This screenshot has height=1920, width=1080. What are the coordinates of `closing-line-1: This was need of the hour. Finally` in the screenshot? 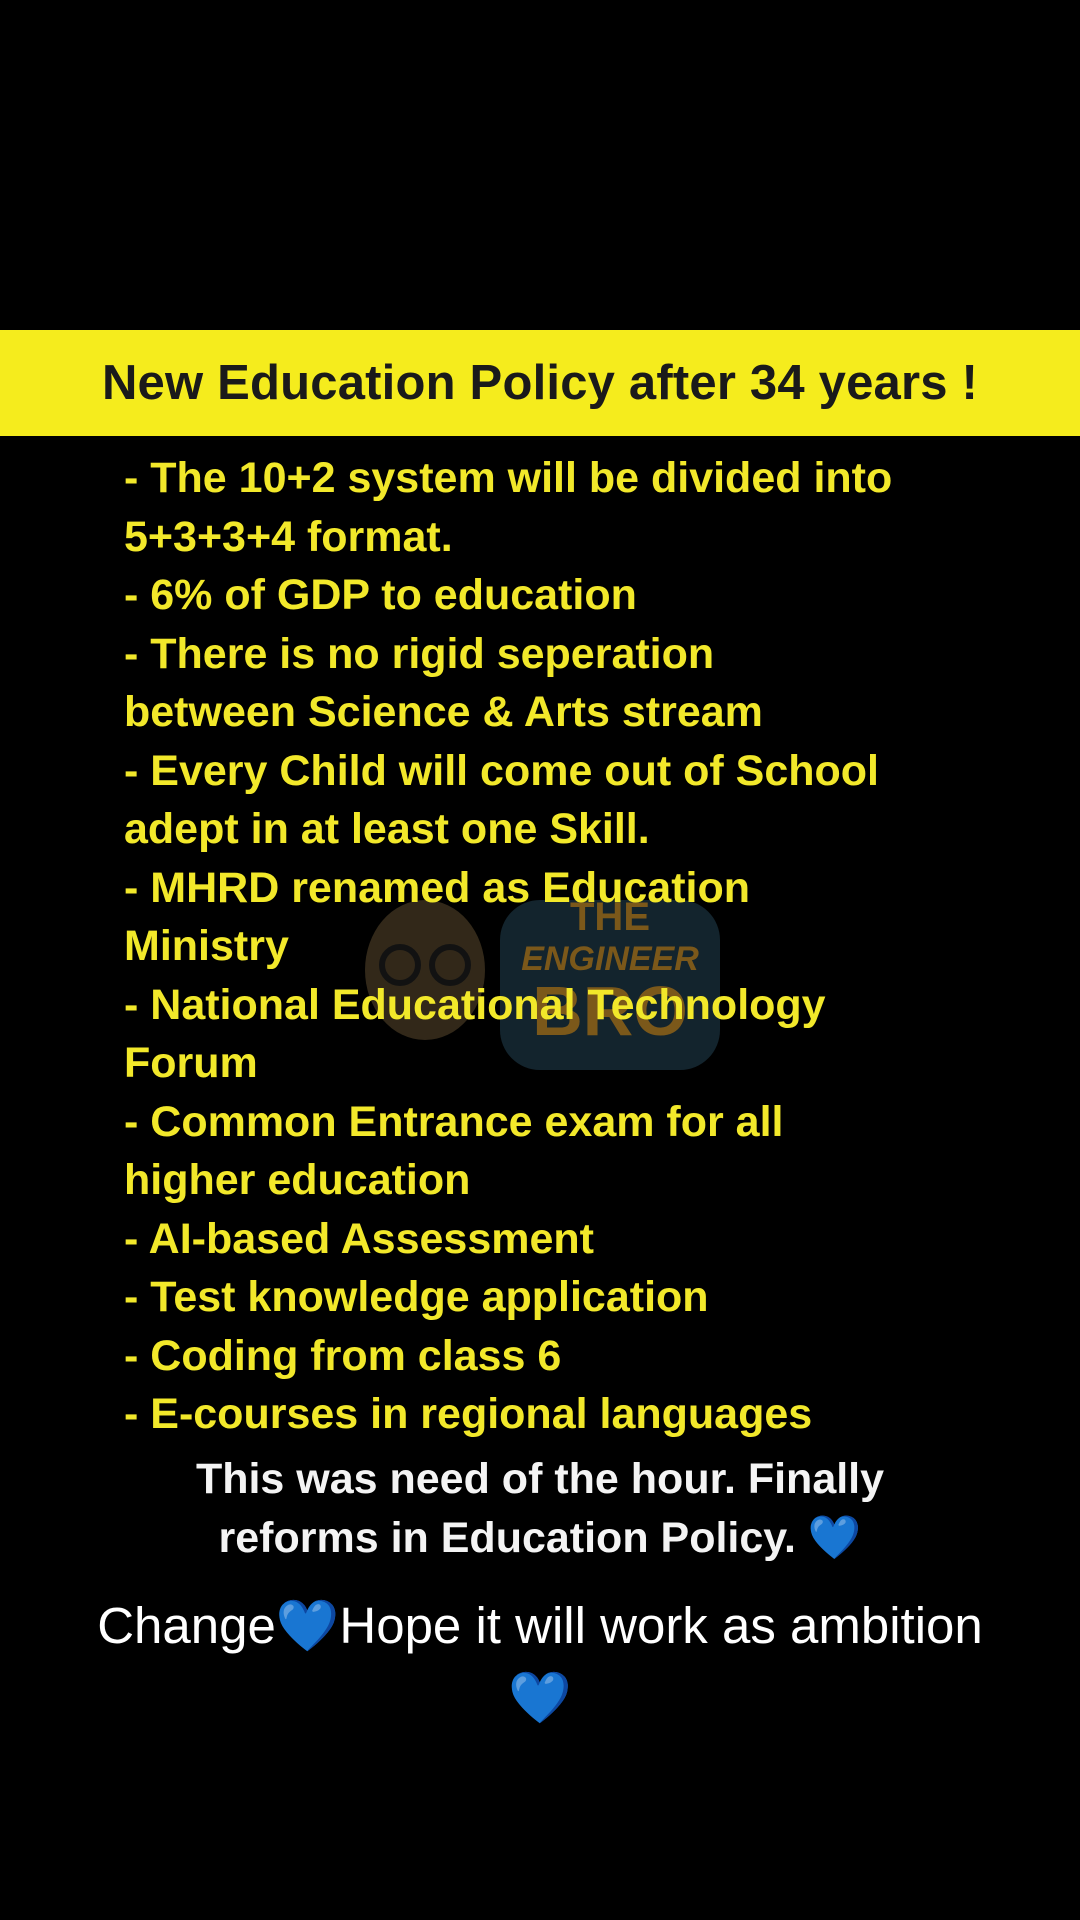 It's located at (540, 1479).